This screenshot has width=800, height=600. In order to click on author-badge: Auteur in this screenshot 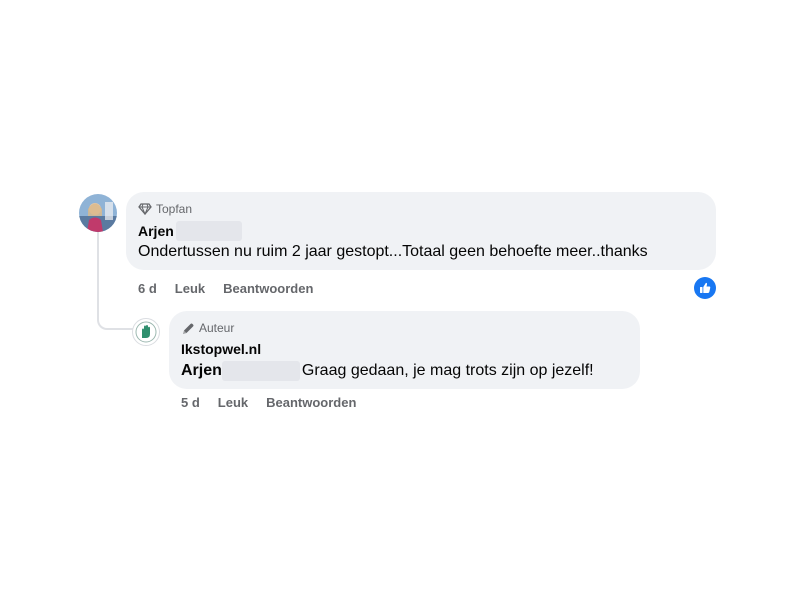, I will do `click(207, 328)`.